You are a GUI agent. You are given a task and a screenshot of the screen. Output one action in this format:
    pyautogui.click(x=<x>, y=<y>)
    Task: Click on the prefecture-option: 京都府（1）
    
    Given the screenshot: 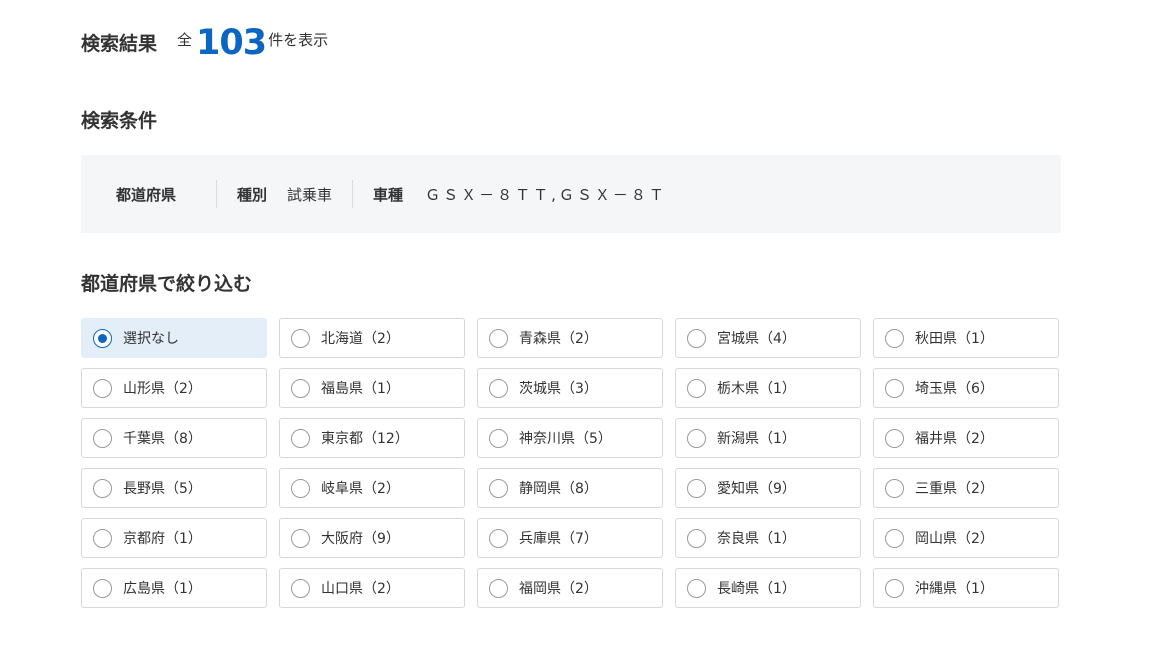 What is the action you would take?
    pyautogui.click(x=174, y=538)
    